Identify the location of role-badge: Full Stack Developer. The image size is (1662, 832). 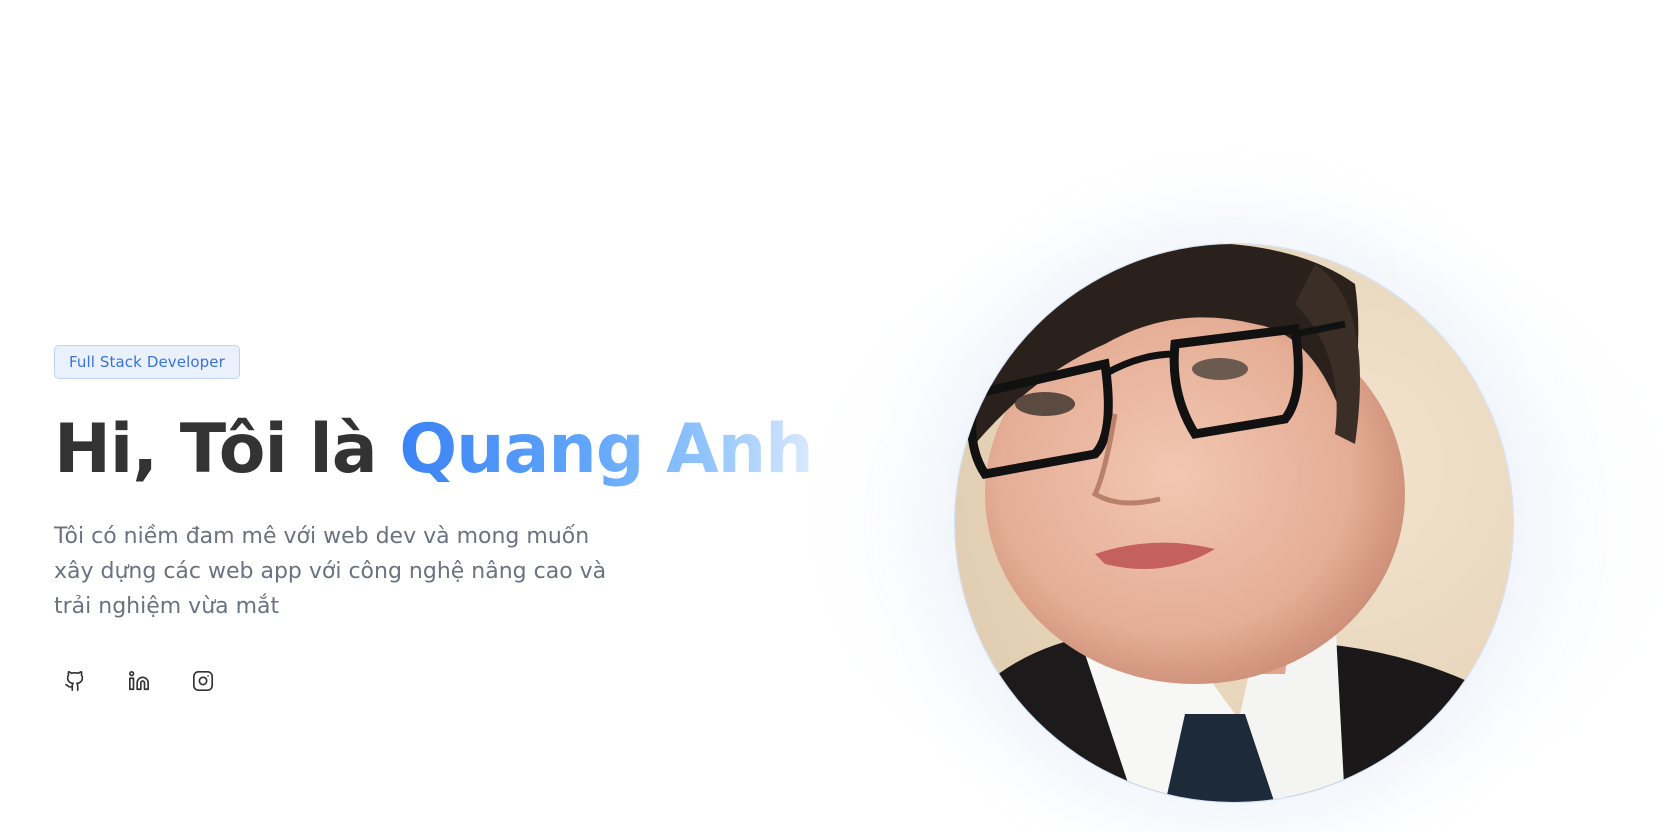
(147, 362).